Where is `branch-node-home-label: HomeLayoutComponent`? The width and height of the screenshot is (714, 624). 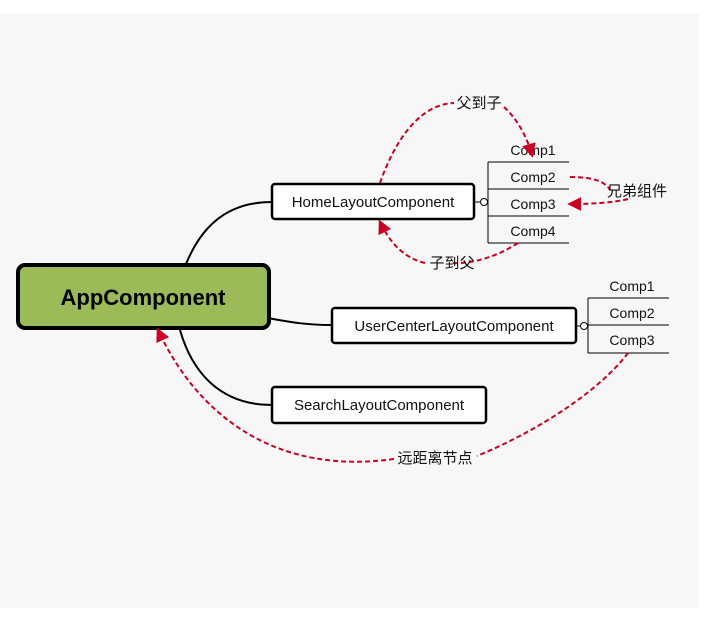
branch-node-home-label: HomeLayoutComponent is located at coordinates (373, 202).